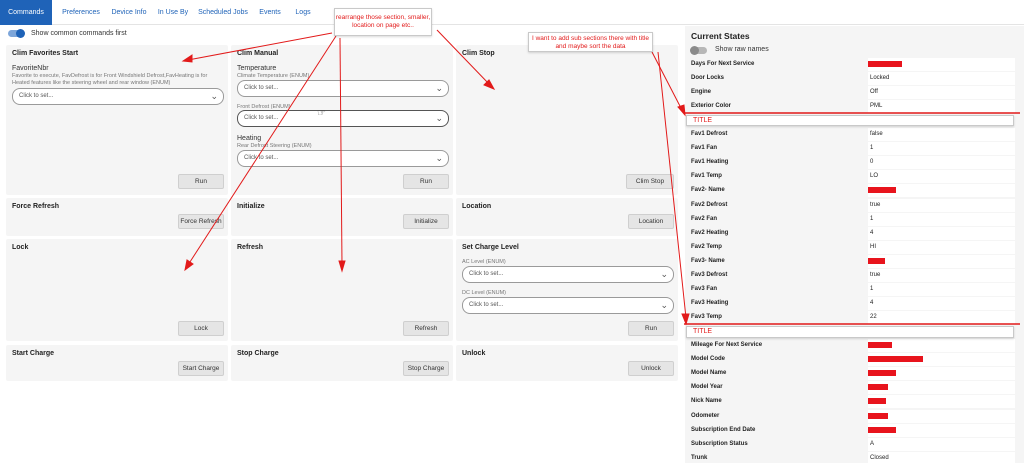 The width and height of the screenshot is (1024, 463). What do you see at coordinates (708, 260) in the screenshot?
I see `state-name: Fav3- Name` at bounding box center [708, 260].